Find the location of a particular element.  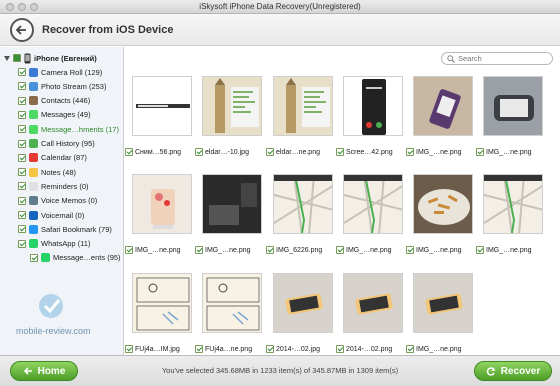

file-item: eldar…ne.png is located at coordinates (300, 122).